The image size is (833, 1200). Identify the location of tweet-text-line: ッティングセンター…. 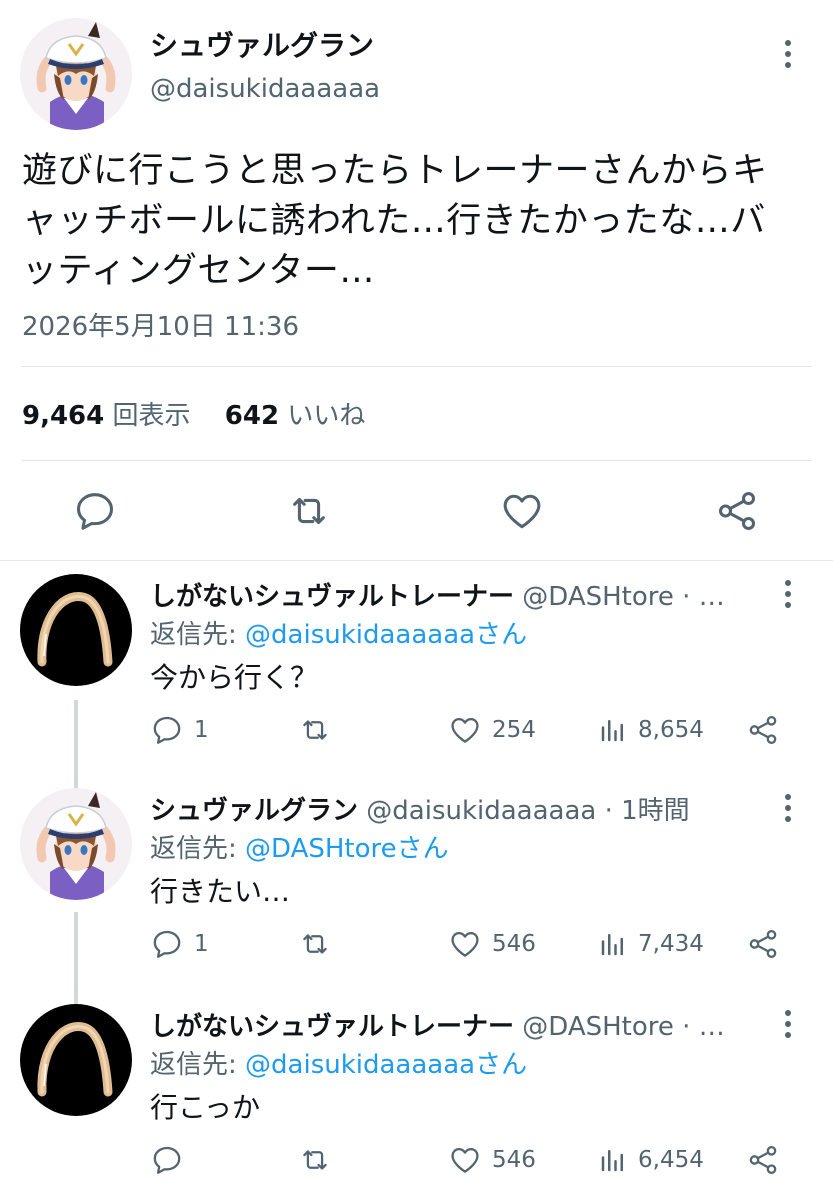
(198, 271).